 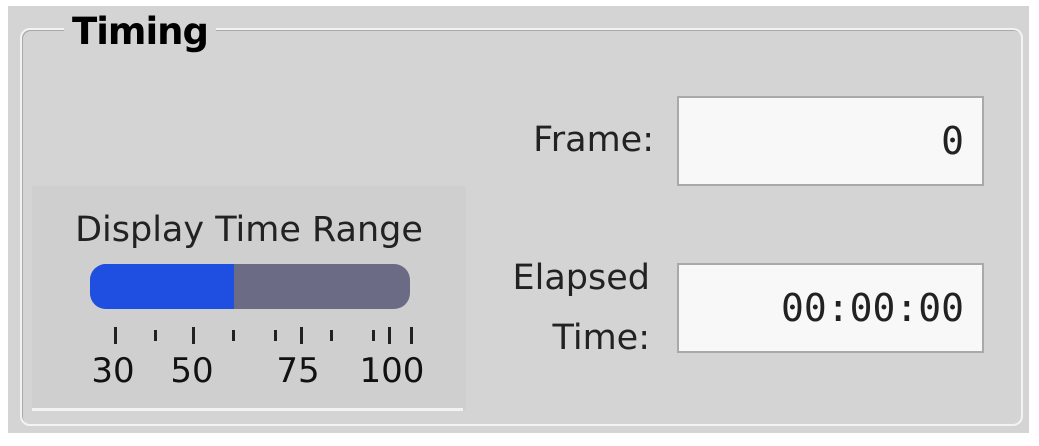 What do you see at coordinates (247, 409) in the screenshot?
I see `range-divider` at bounding box center [247, 409].